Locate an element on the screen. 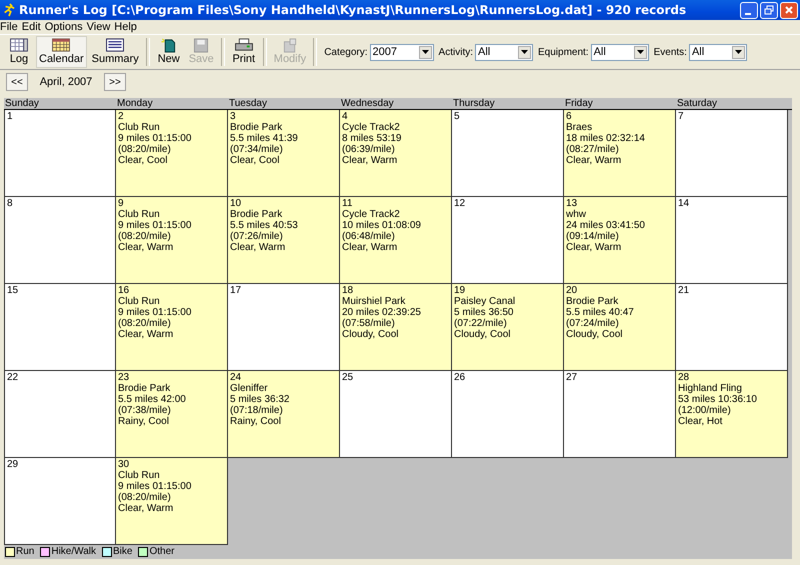 This screenshot has height=565, width=800. calendar-day: 2 Club Run 9 miles 01:15:00 (08:20/mile) Clear, Cool is located at coordinates (172, 153).